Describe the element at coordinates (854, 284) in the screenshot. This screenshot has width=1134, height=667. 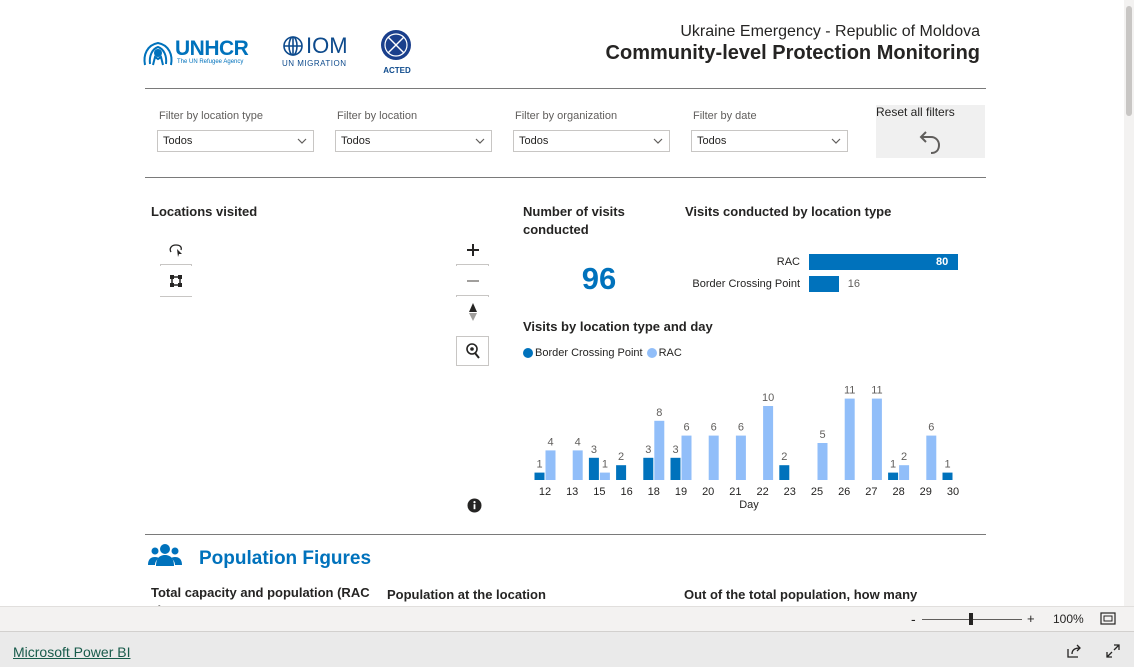
I see `by-type-value-label: 16` at that location.